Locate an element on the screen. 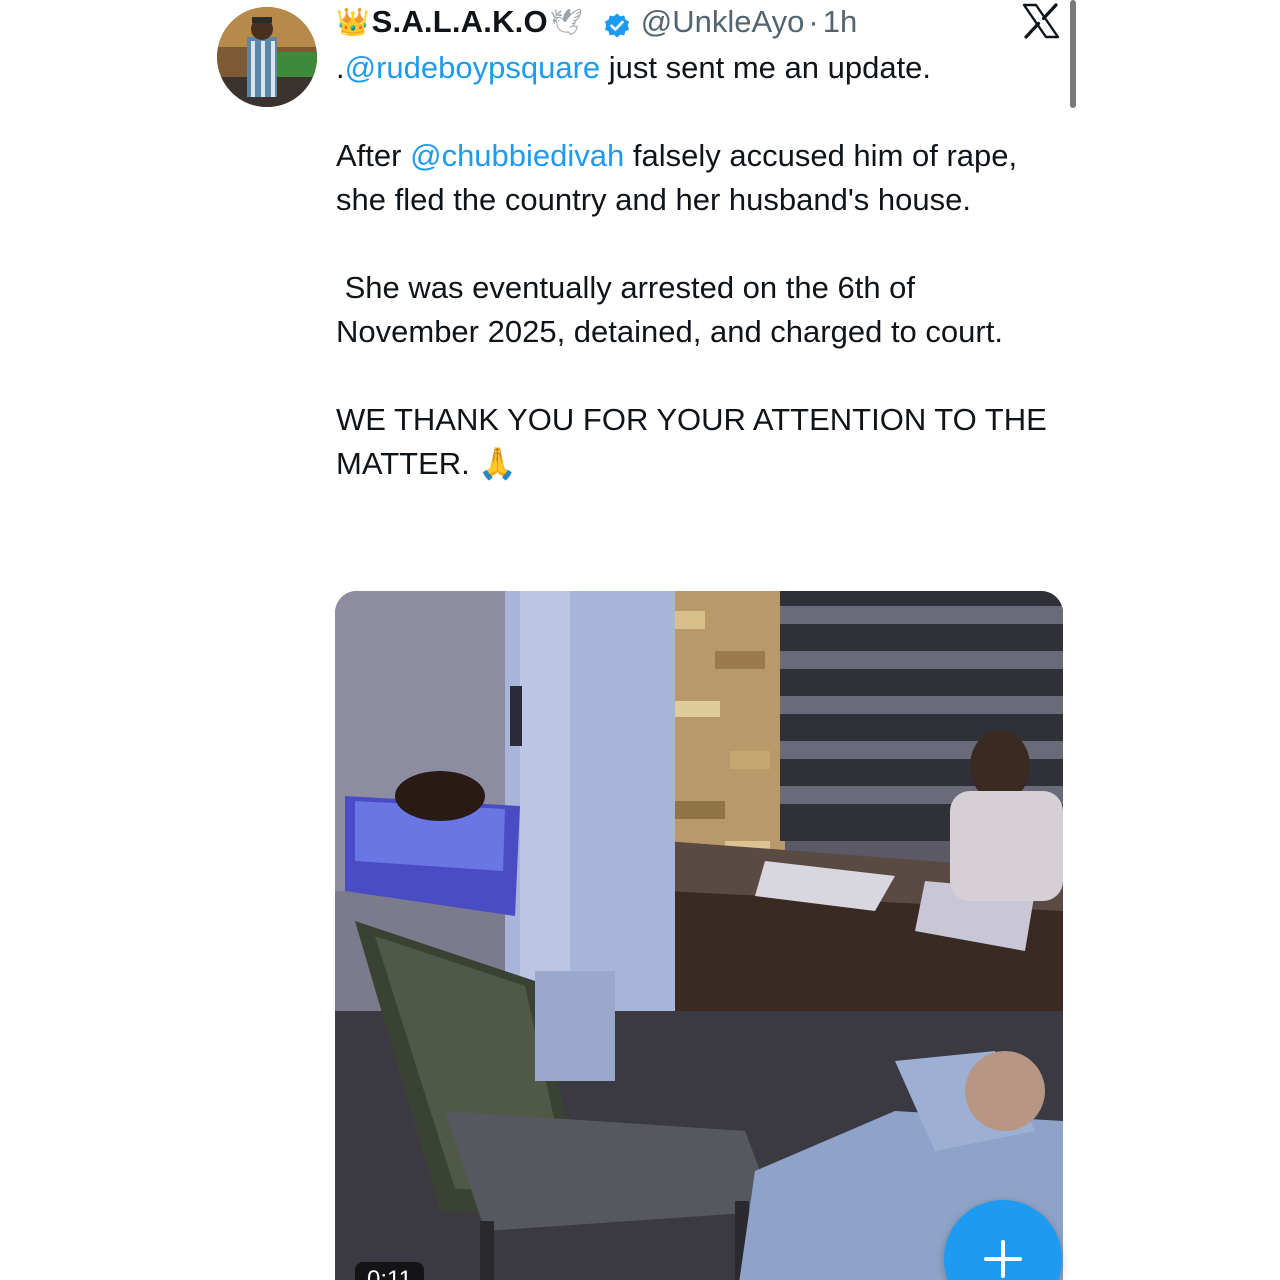 The image size is (1280, 1280). tweet-line-1: .@rudeboypsquare just sent me an update. is located at coordinates (696, 68).